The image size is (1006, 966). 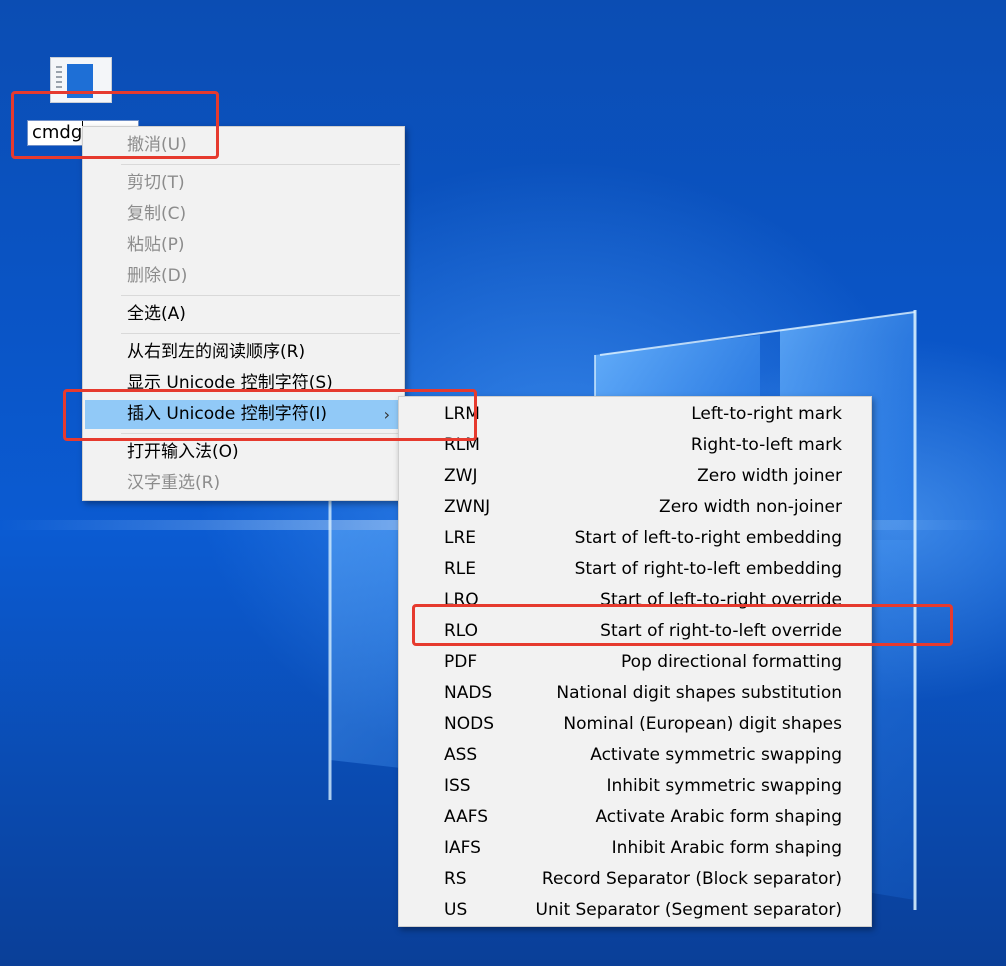 I want to click on control-code: ZWNJ, so click(x=467, y=507).